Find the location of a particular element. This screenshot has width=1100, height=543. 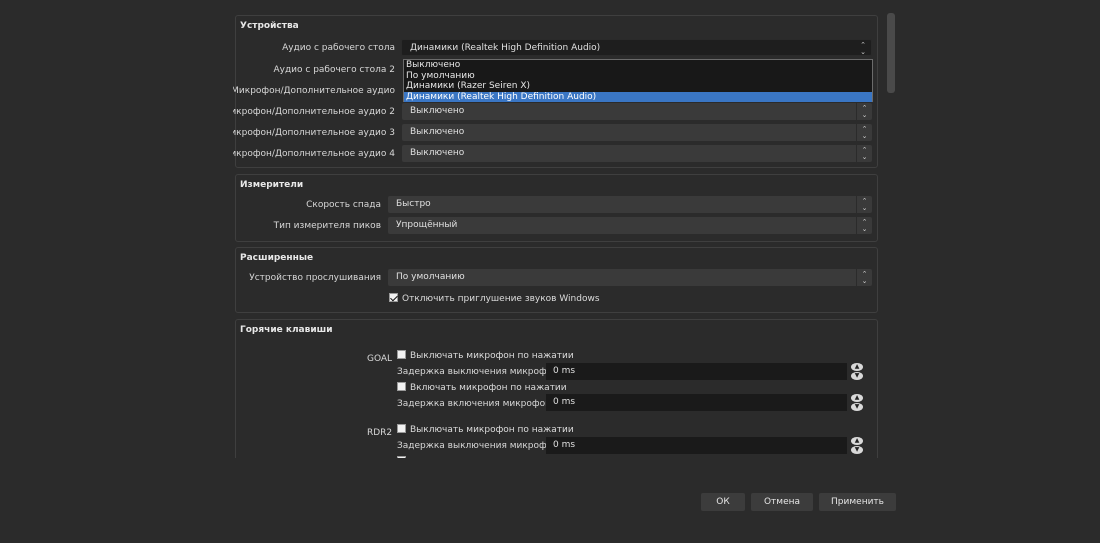

dropdown-option: По умолчанию is located at coordinates (638, 76).